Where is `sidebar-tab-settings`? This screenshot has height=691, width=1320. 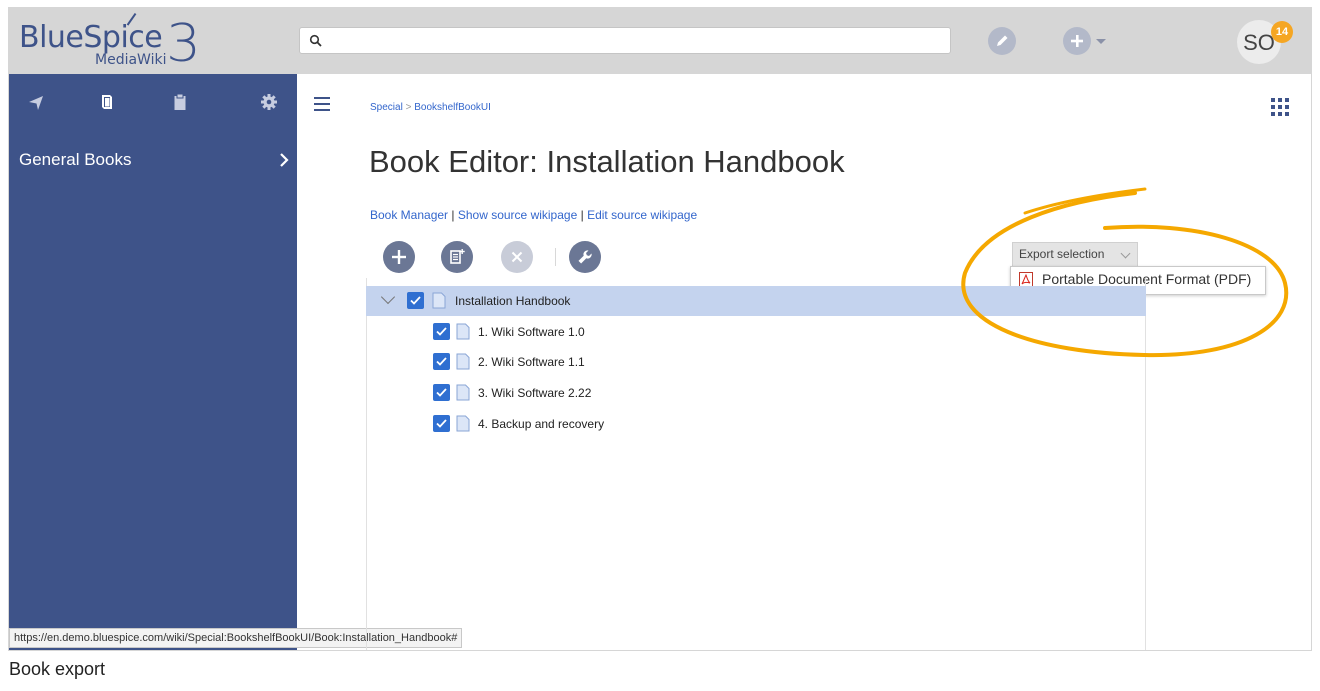
sidebar-tab-settings is located at coordinates (269, 102).